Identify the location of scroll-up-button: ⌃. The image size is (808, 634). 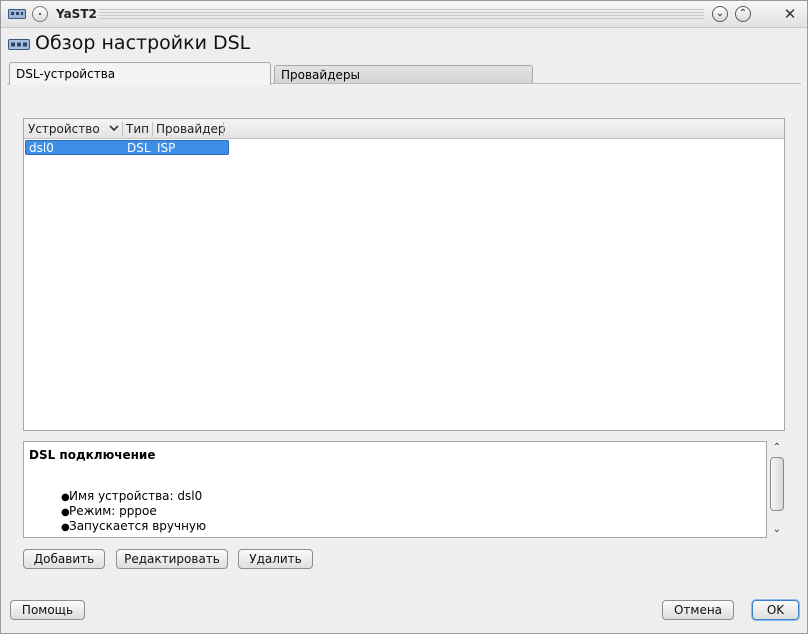
(777, 448).